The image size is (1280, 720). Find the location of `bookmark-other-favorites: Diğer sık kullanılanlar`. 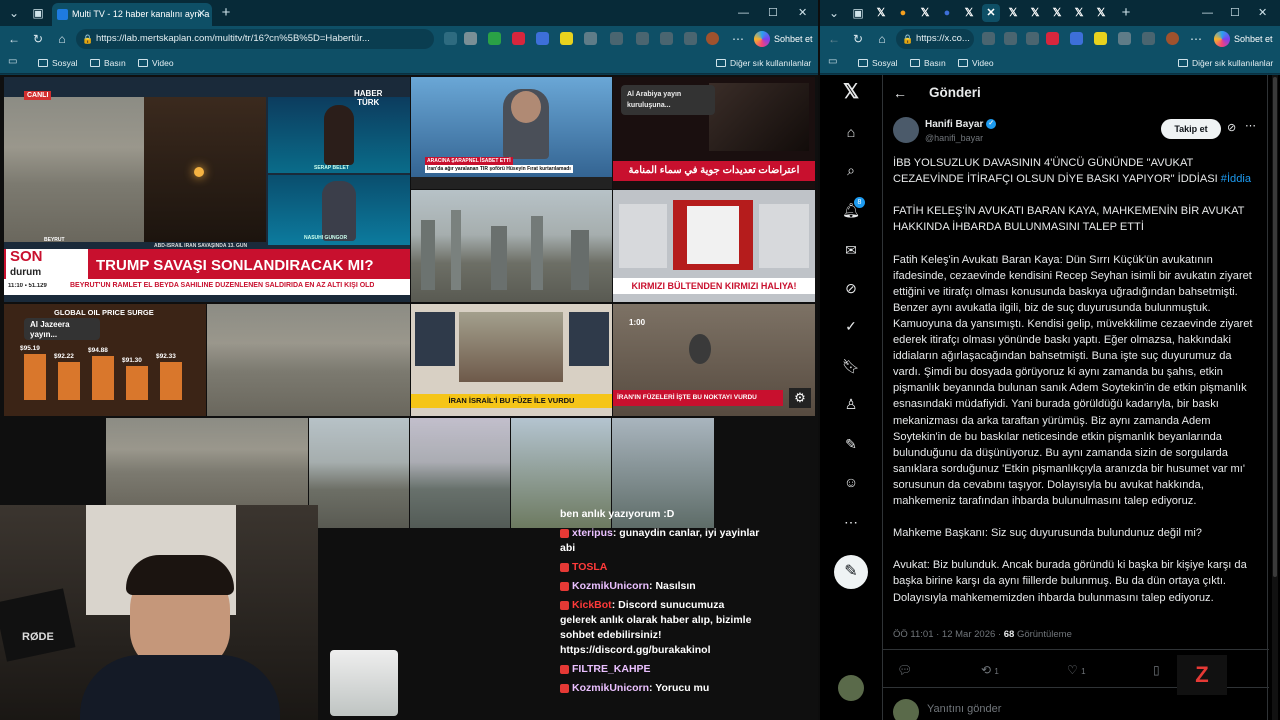

bookmark-other-favorites: Diğer sık kullanılanlar is located at coordinates (1225, 63).